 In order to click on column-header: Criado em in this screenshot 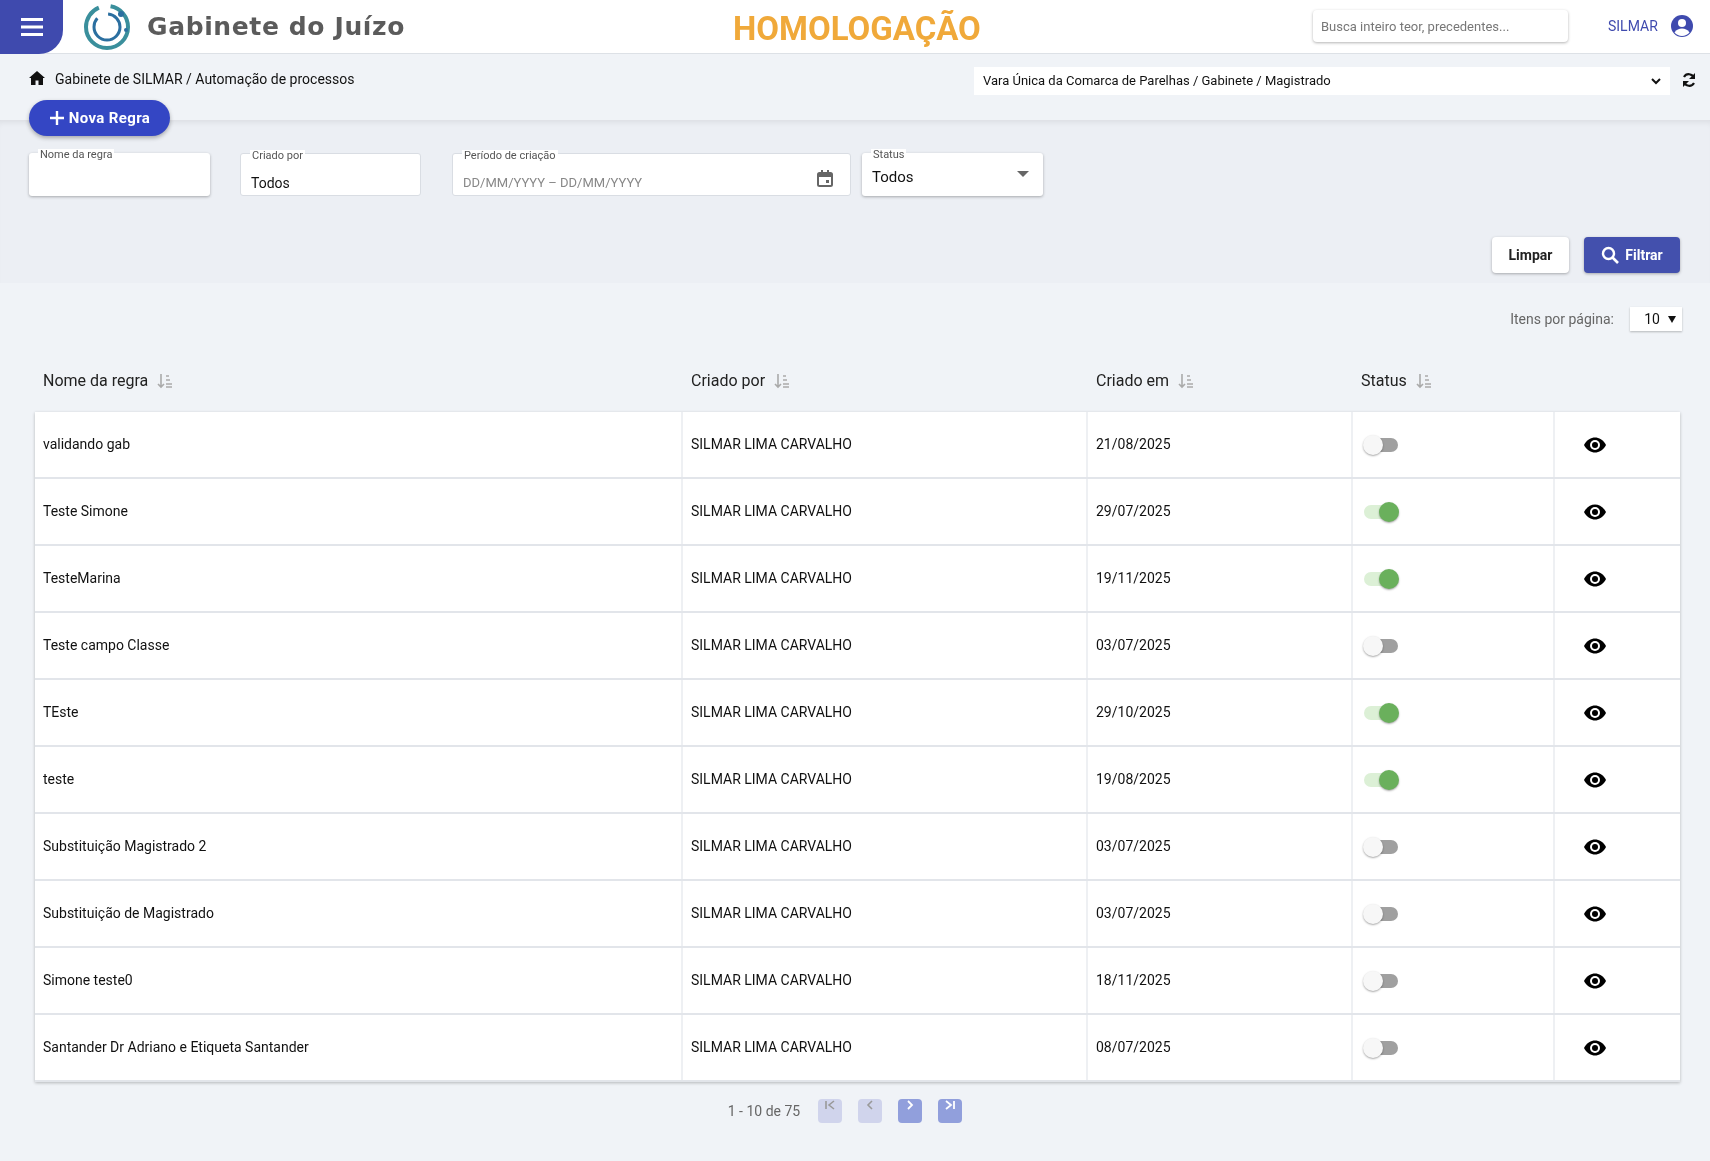, I will do `click(1133, 380)`.